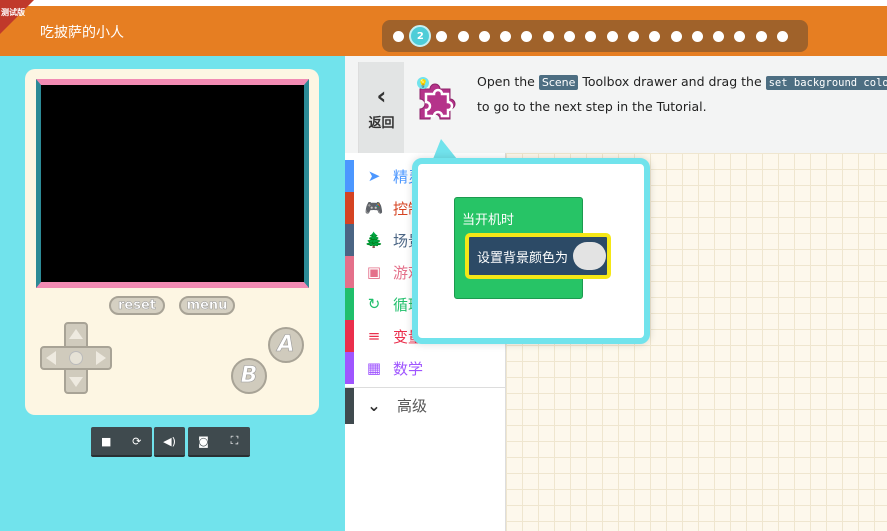 The width and height of the screenshot is (887, 531). I want to click on reset-button: reset, so click(137, 305).